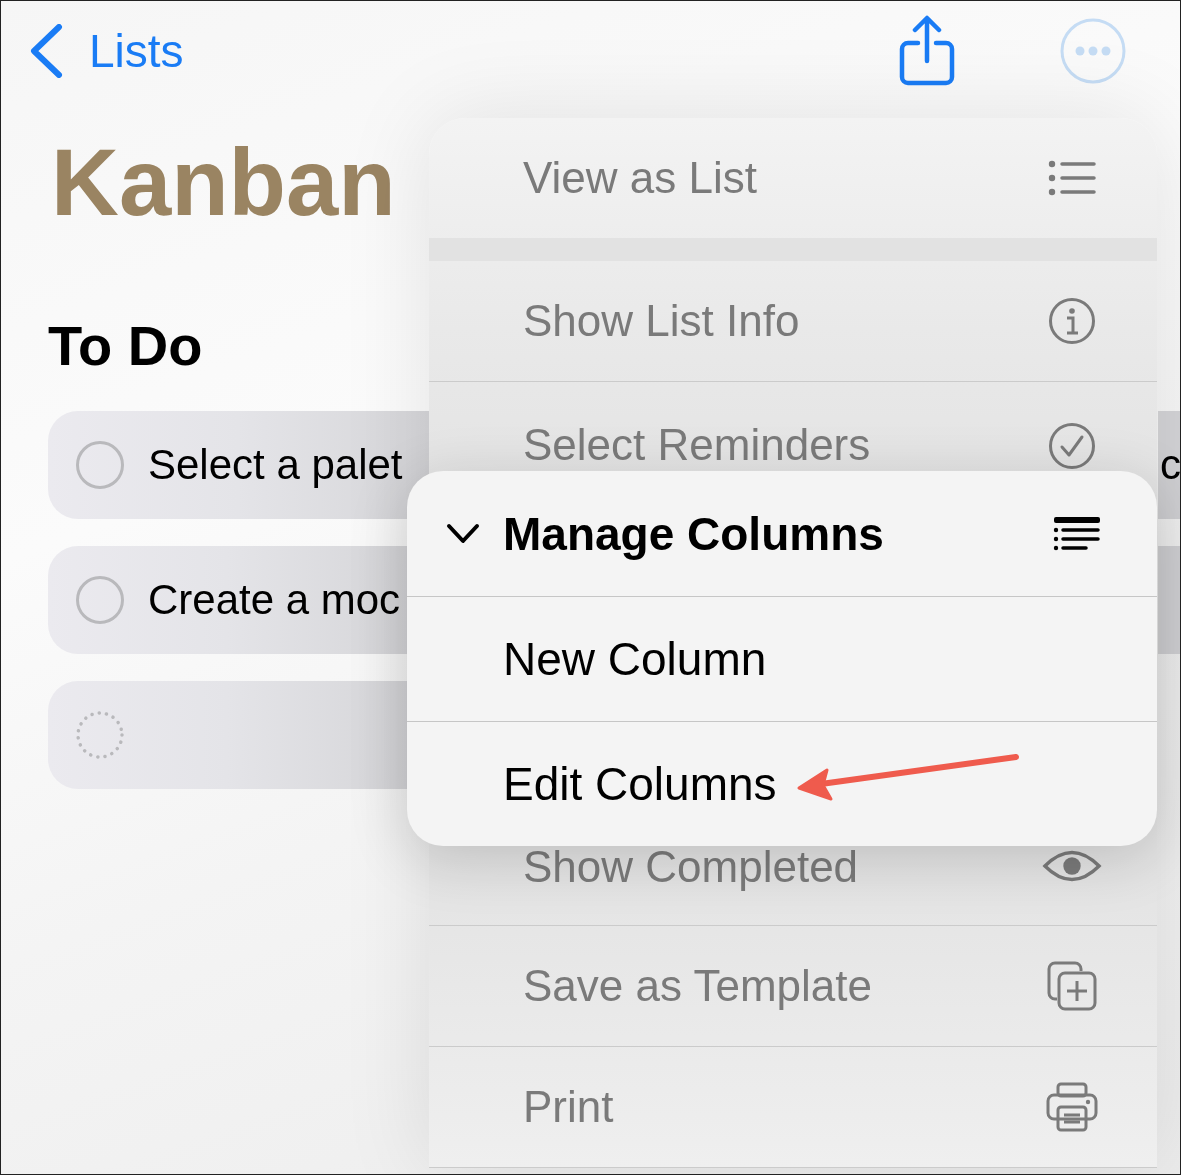  Describe the element at coordinates (100, 735) in the screenshot. I see `dotted-circle-icon` at that location.